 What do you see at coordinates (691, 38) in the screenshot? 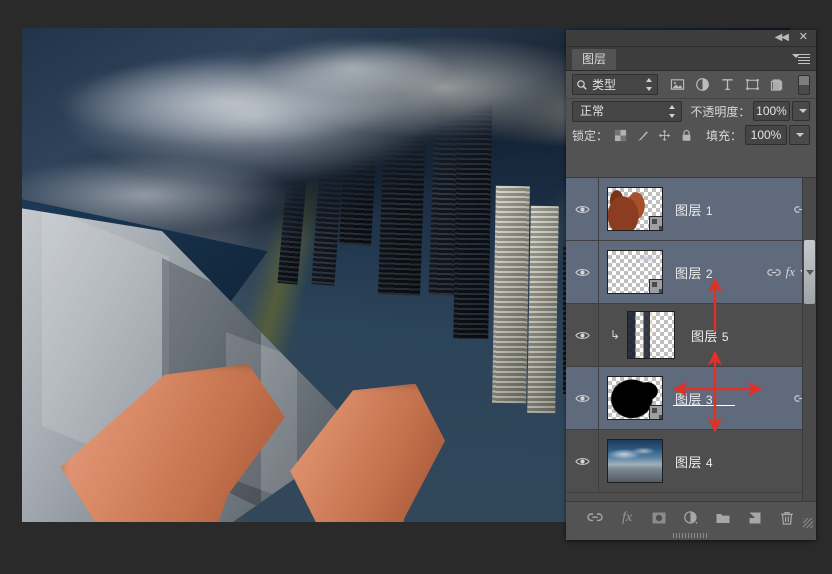
I see `panel-title-bar: ◀◀ ✕` at bounding box center [691, 38].